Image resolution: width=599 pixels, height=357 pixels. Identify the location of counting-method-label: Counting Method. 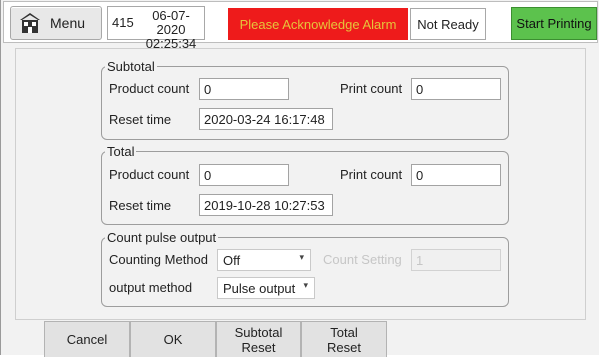
(159, 259).